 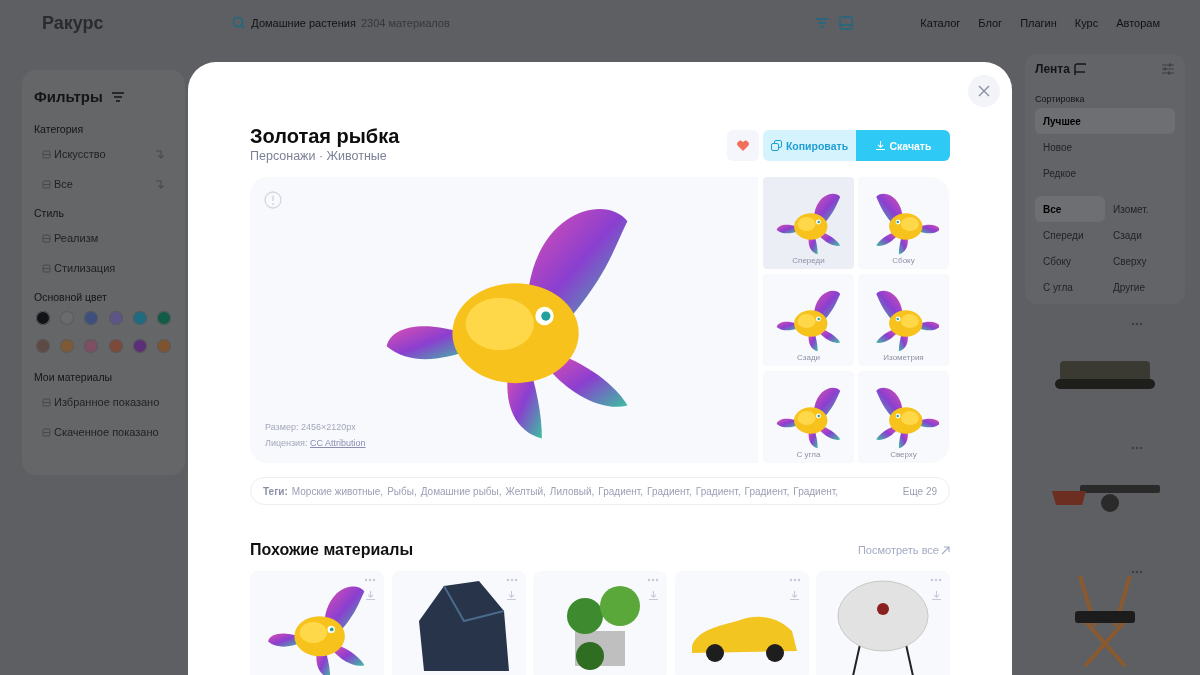 What do you see at coordinates (1052, 69) in the screenshot?
I see `panel-title: Лента` at bounding box center [1052, 69].